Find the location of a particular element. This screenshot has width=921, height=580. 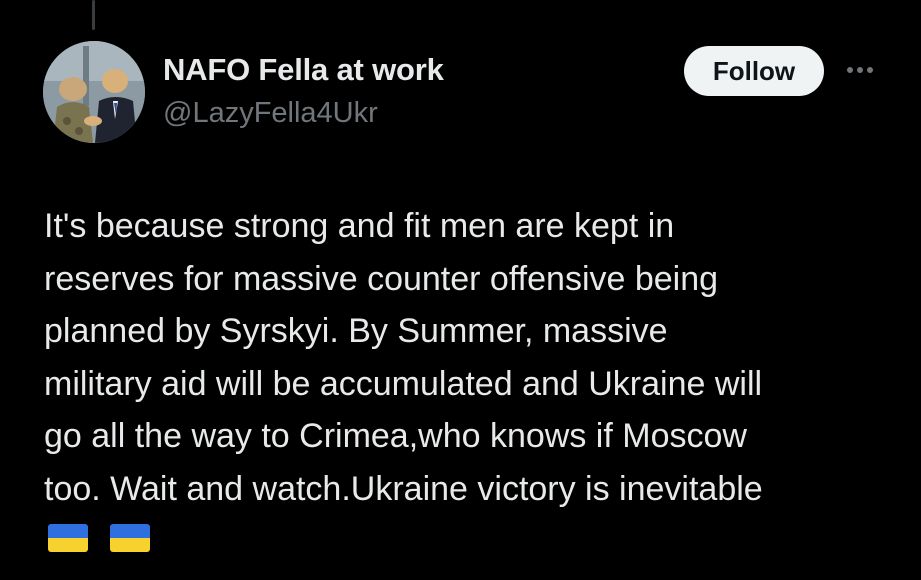

more-options-button is located at coordinates (860, 70).